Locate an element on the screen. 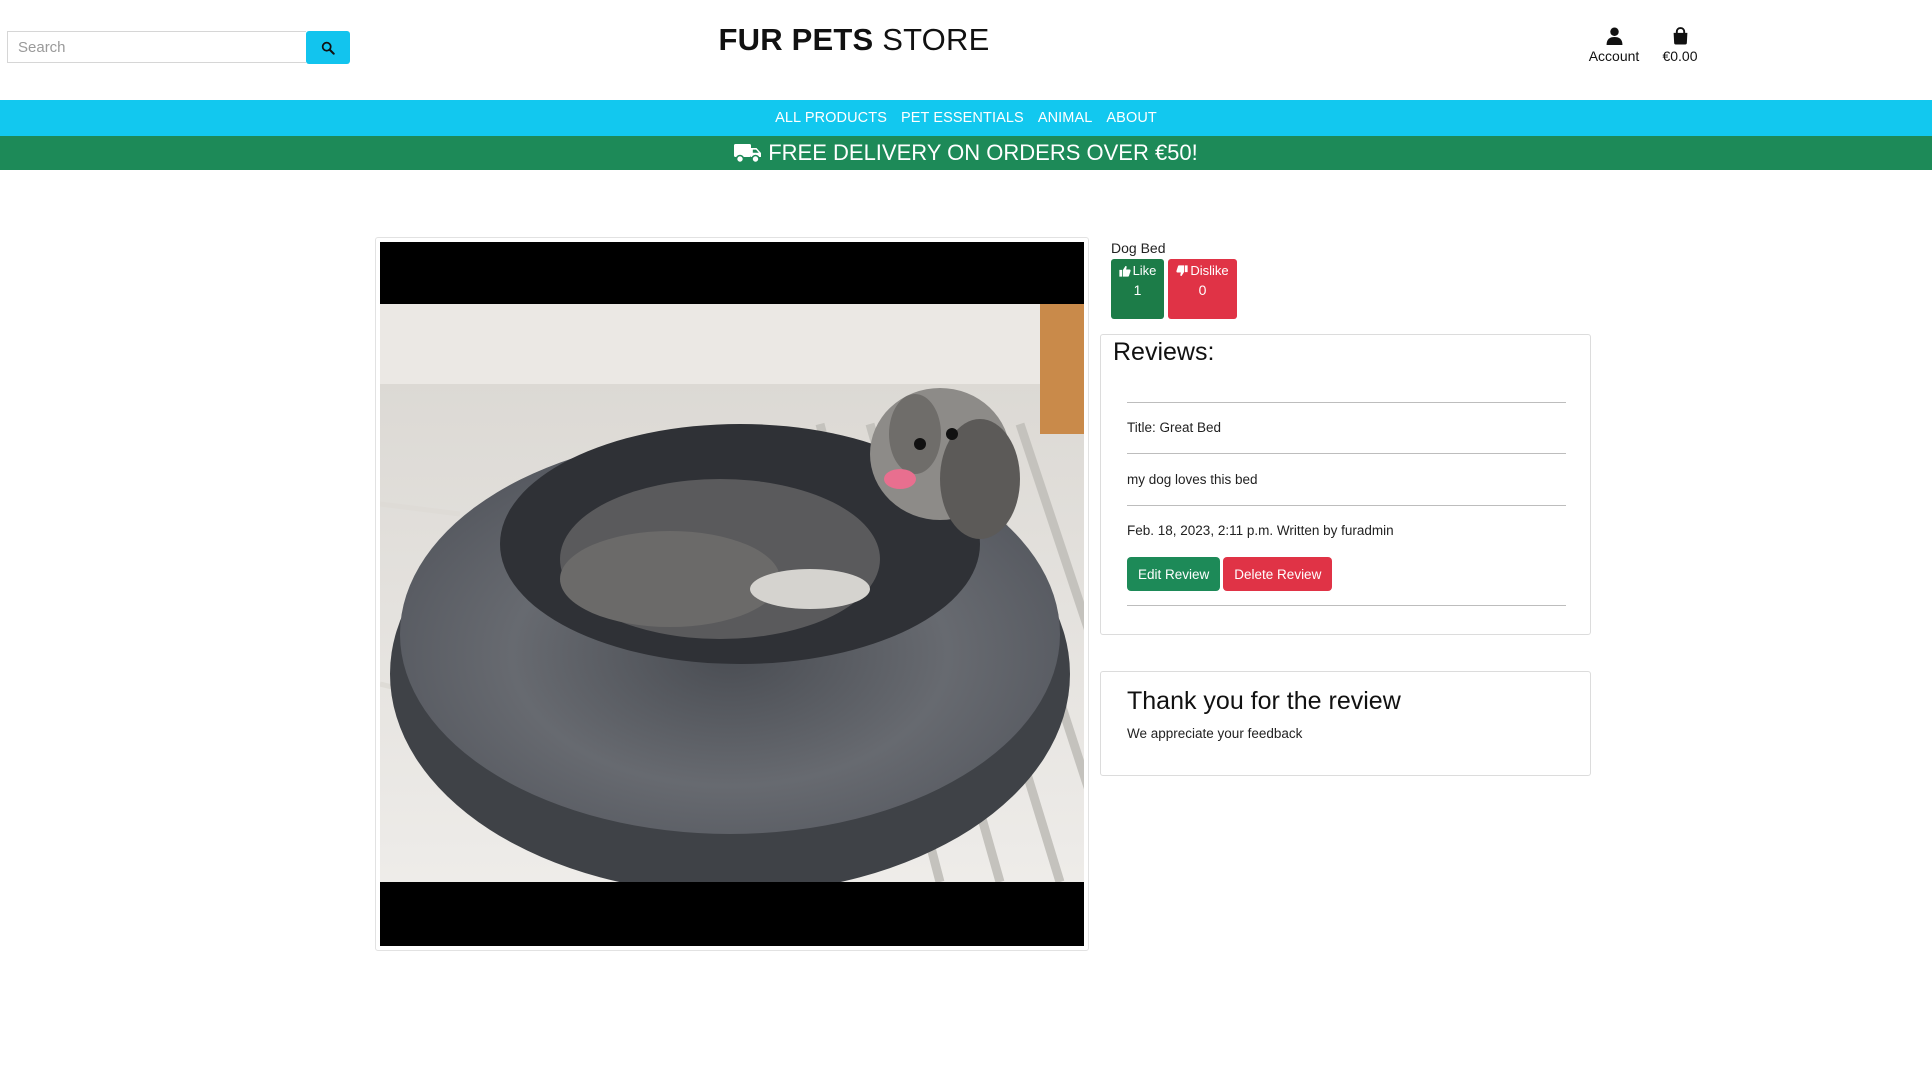  like-count: 1 is located at coordinates (1137, 290).